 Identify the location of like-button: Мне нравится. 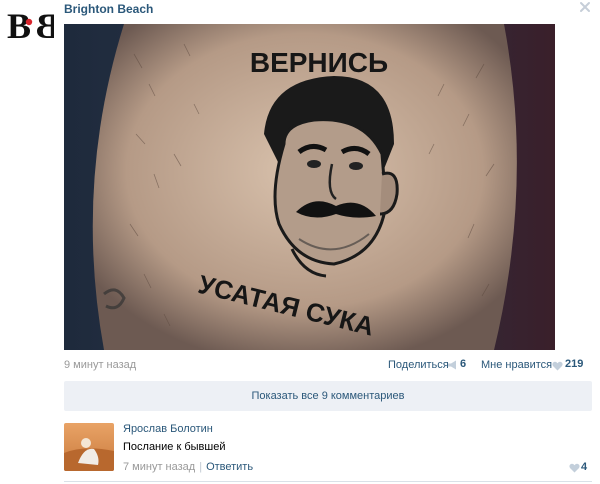
(516, 365).